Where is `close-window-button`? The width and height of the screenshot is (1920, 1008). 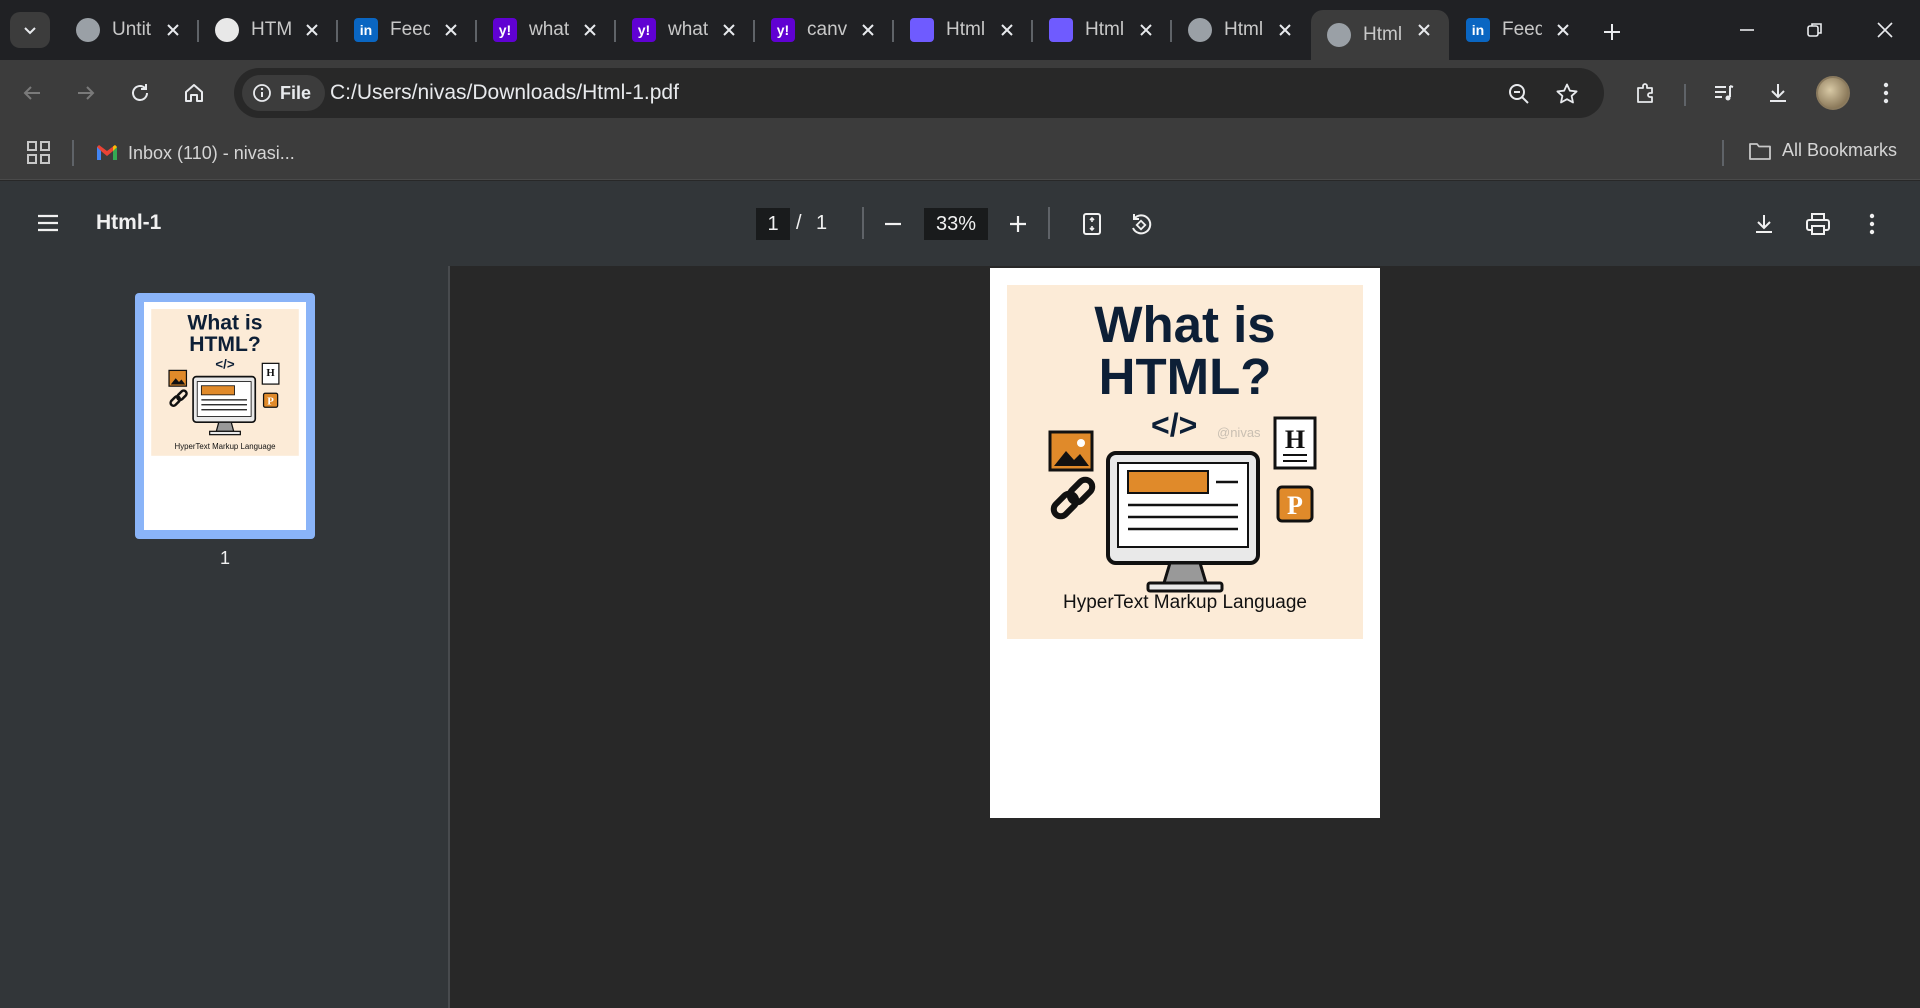 close-window-button is located at coordinates (1885, 30).